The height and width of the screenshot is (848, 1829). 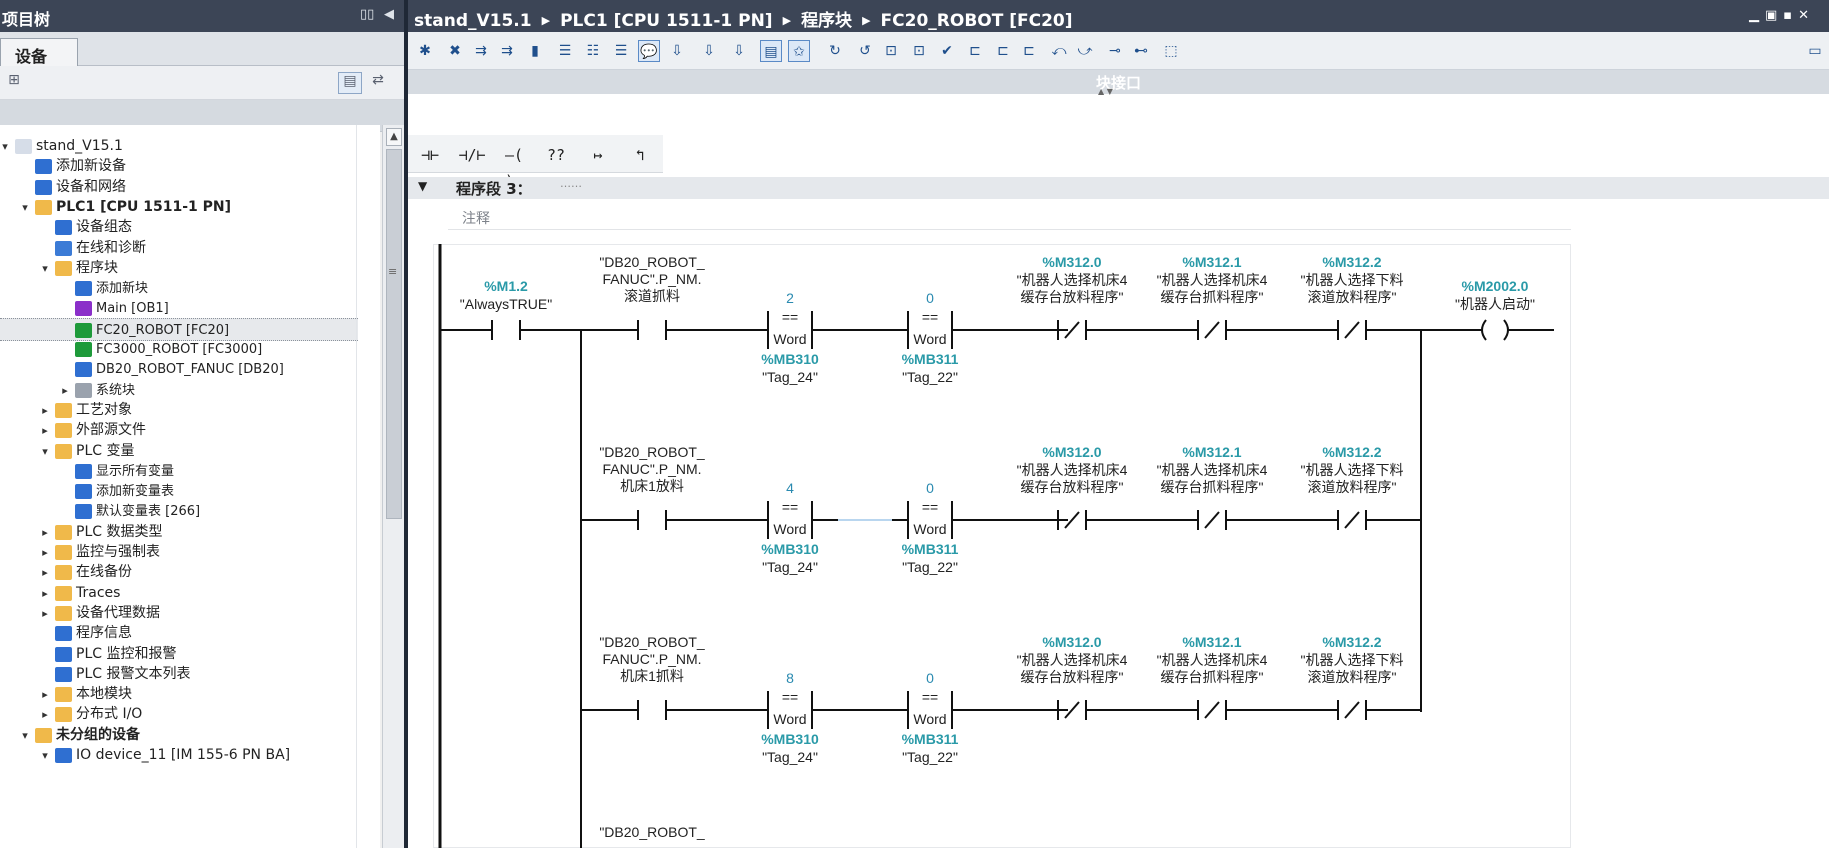 What do you see at coordinates (652, 296) in the screenshot?
I see `db-tag-label: 滚道抓料` at bounding box center [652, 296].